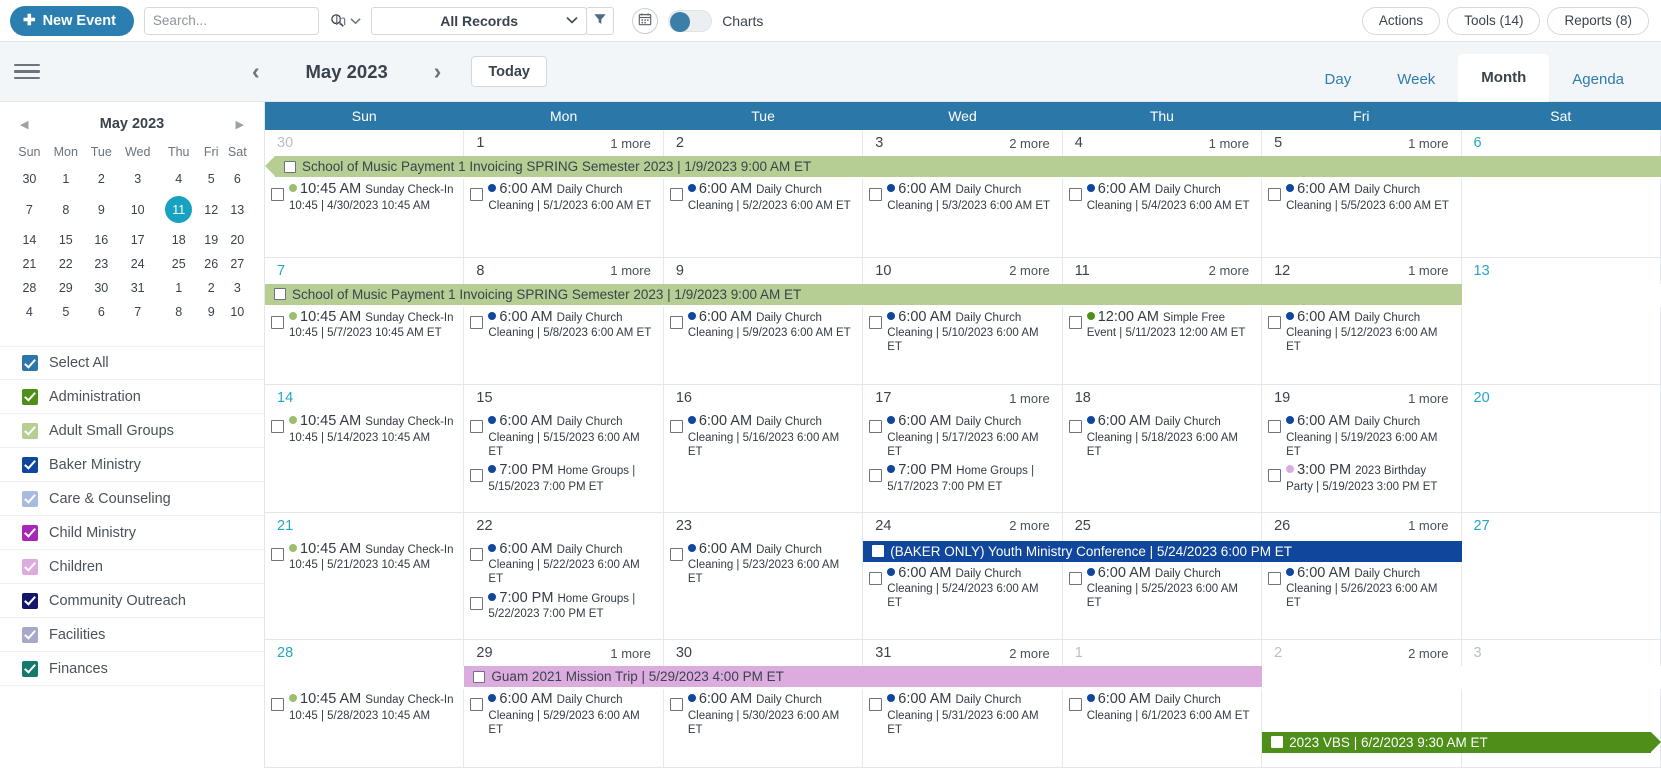  I want to click on day-cell-1: 1, so click(1163, 653).